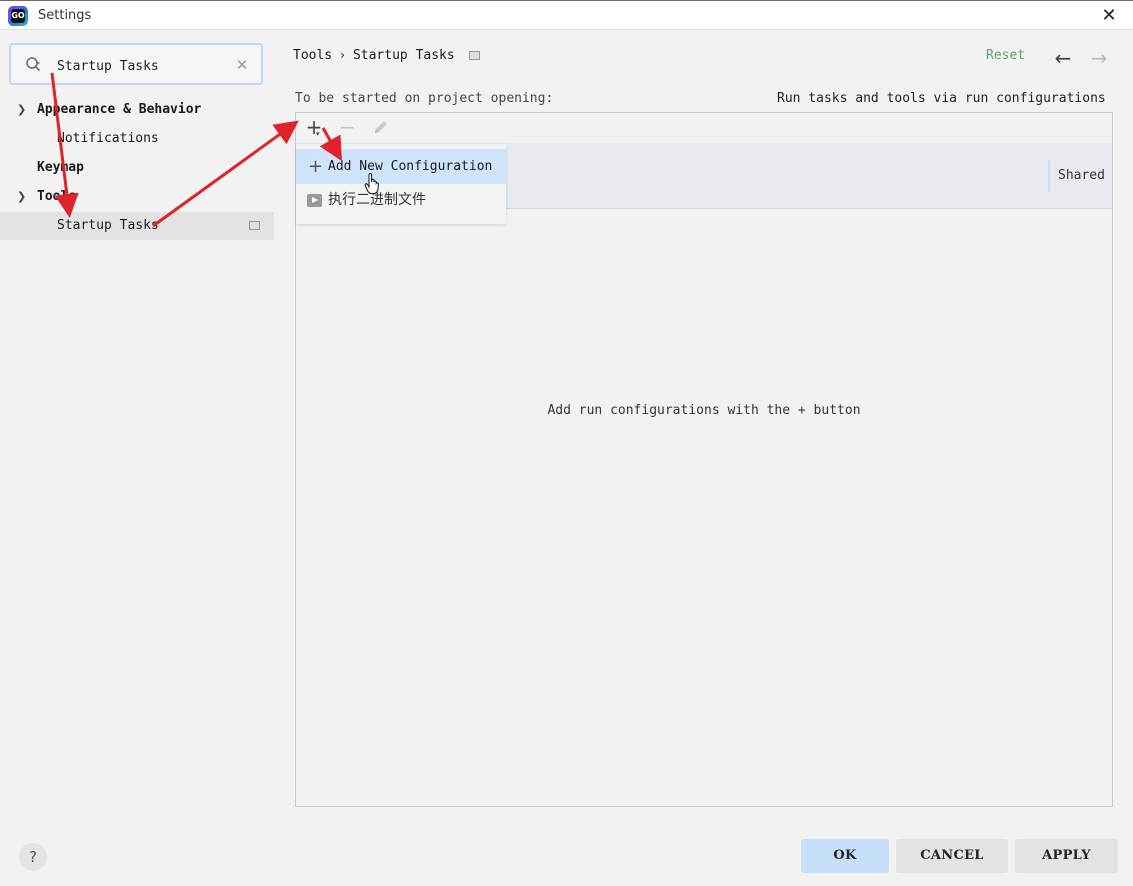  I want to click on search-box: ✕, so click(136, 64).